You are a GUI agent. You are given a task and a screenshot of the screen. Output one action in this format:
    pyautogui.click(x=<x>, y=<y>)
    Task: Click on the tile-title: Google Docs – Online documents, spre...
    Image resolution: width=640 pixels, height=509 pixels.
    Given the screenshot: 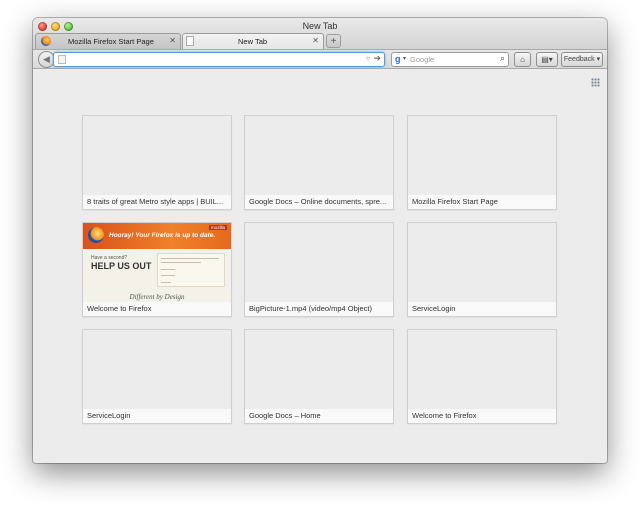 What is the action you would take?
    pyautogui.click(x=319, y=202)
    